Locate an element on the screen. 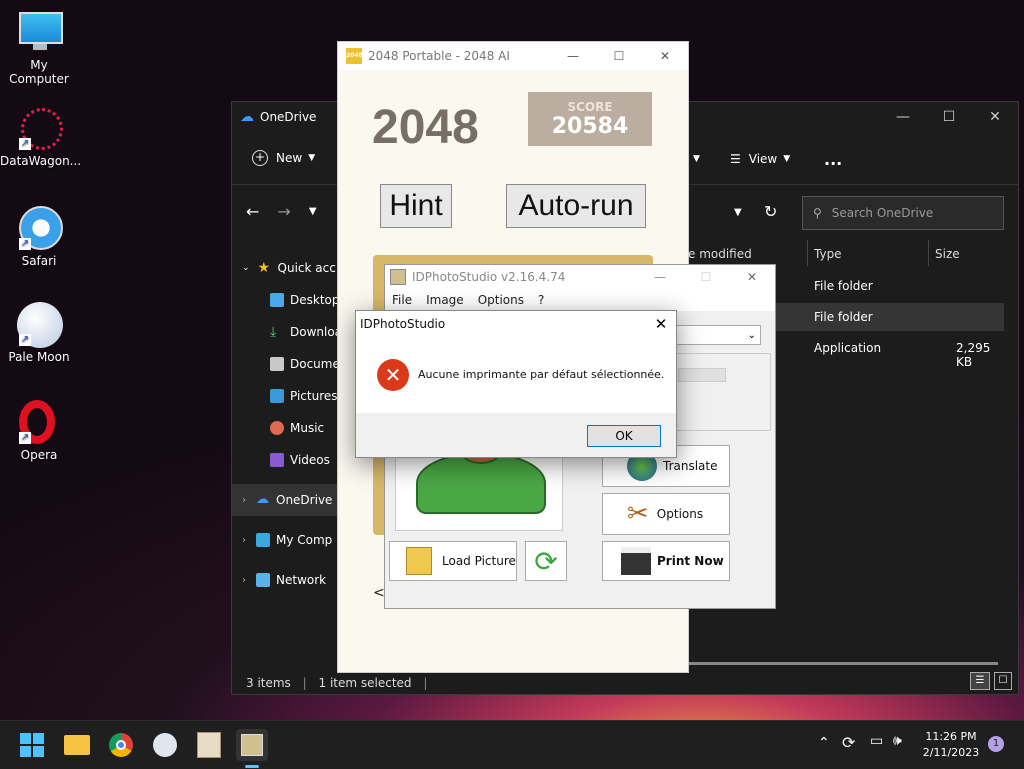  shortcut-arrow-icon: ↗ is located at coordinates (25, 438).